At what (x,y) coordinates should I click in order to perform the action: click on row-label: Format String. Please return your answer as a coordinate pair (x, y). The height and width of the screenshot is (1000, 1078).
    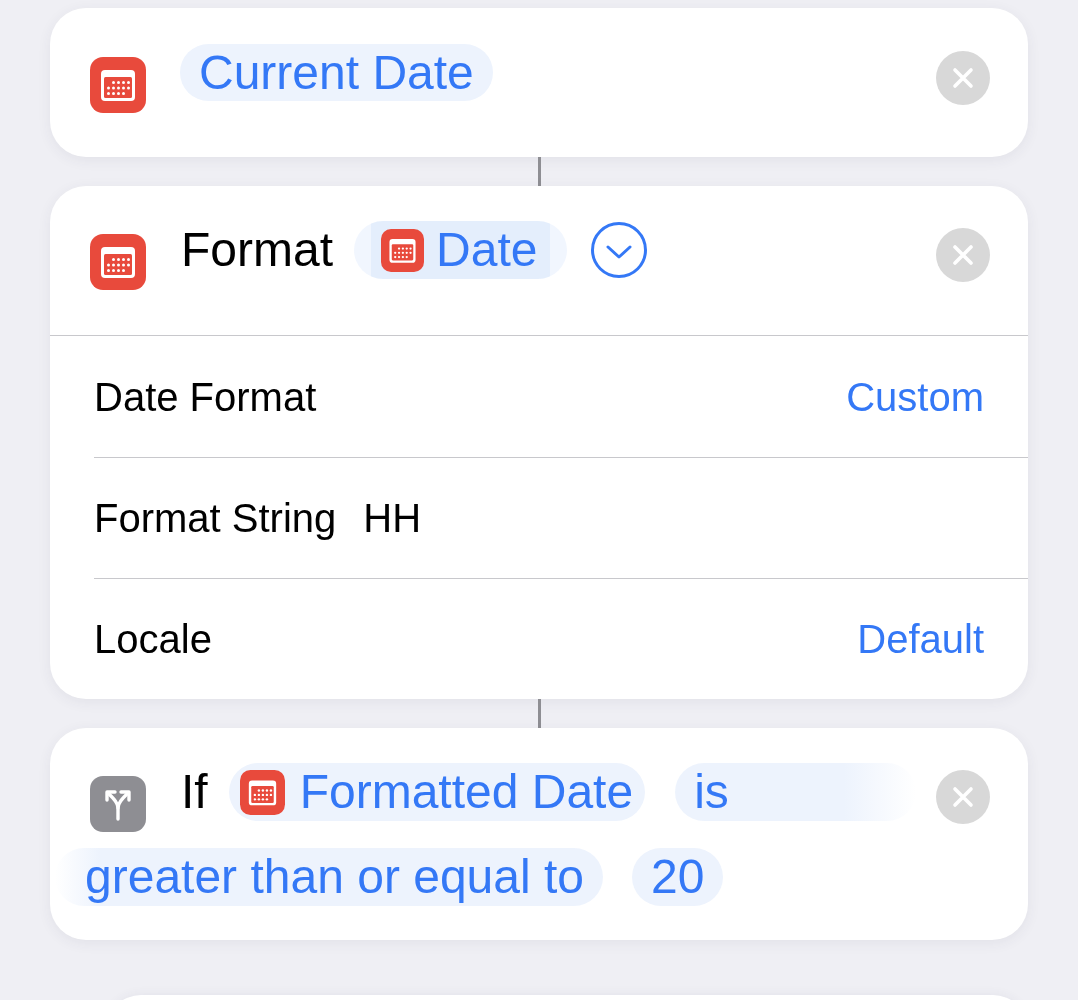
    Looking at the image, I should click on (215, 518).